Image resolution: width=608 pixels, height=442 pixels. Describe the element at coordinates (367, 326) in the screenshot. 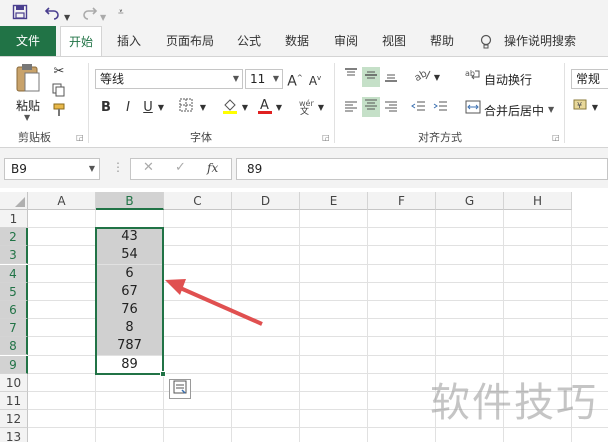

I see `column-gridline` at that location.